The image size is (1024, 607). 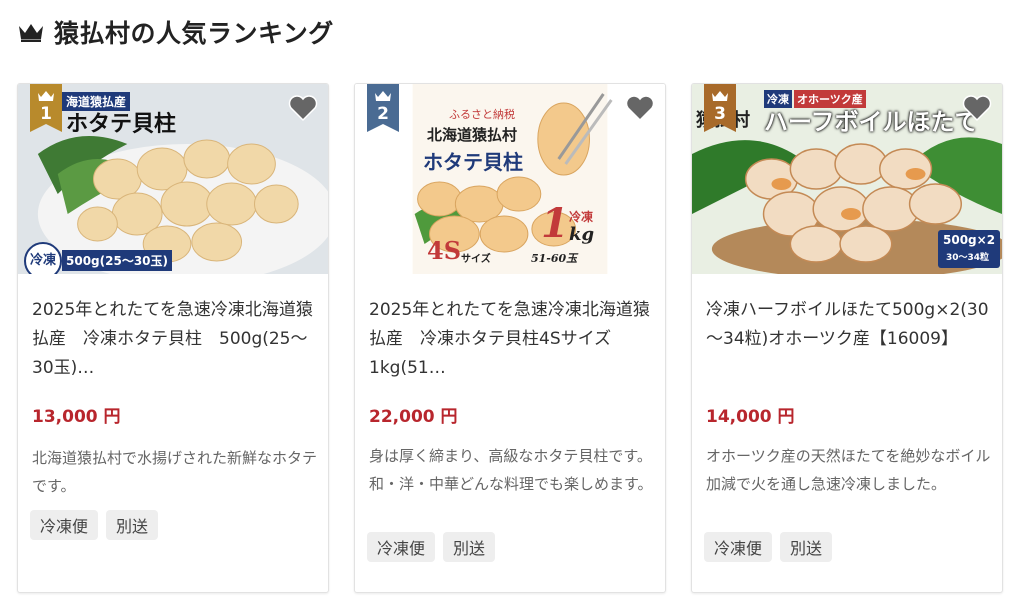 What do you see at coordinates (848, 470) in the screenshot?
I see `product-description: オホーツク産の天然ほたてを絶妙なボイル加減で火を通し急速冷凍しました。` at bounding box center [848, 470].